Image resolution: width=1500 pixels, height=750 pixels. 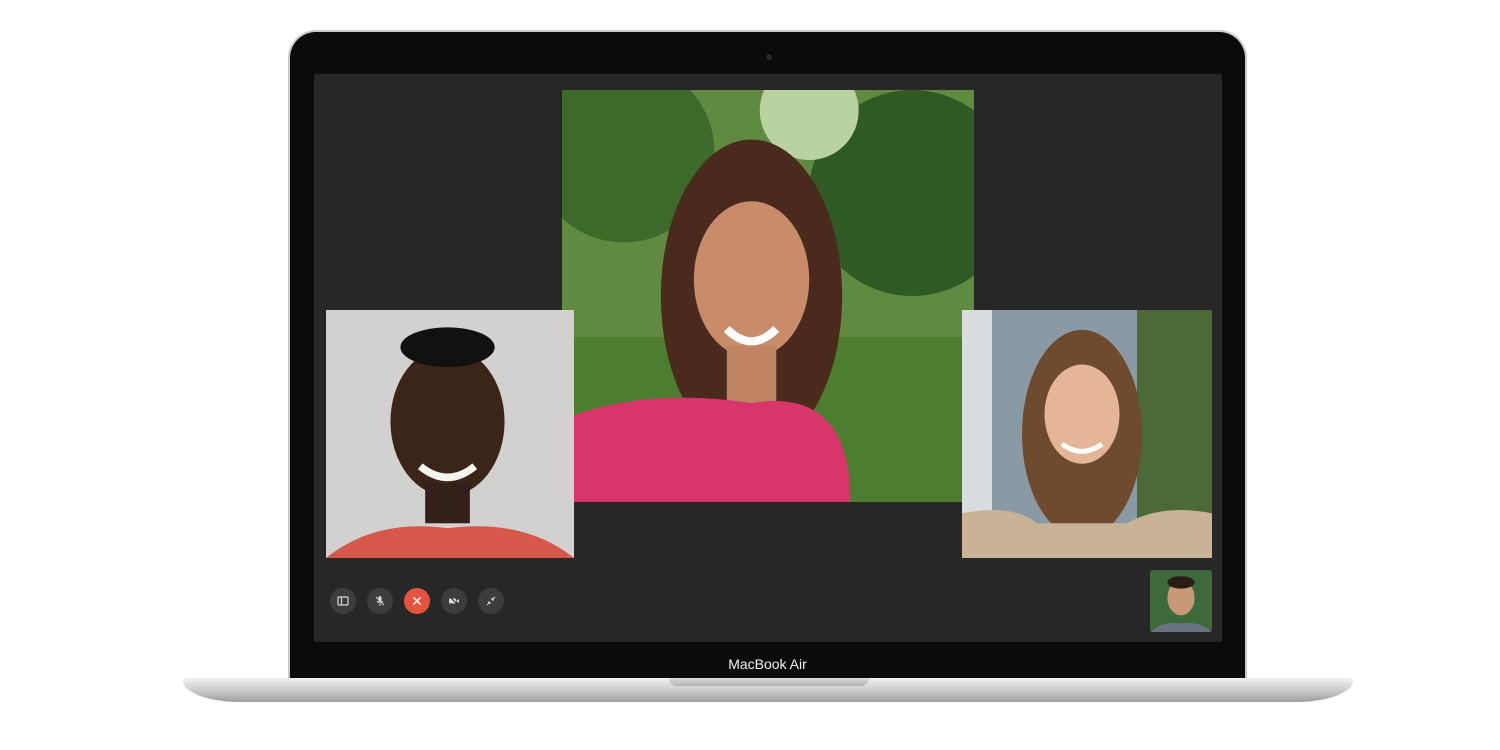 I want to click on participant-tile-left, so click(x=450, y=434).